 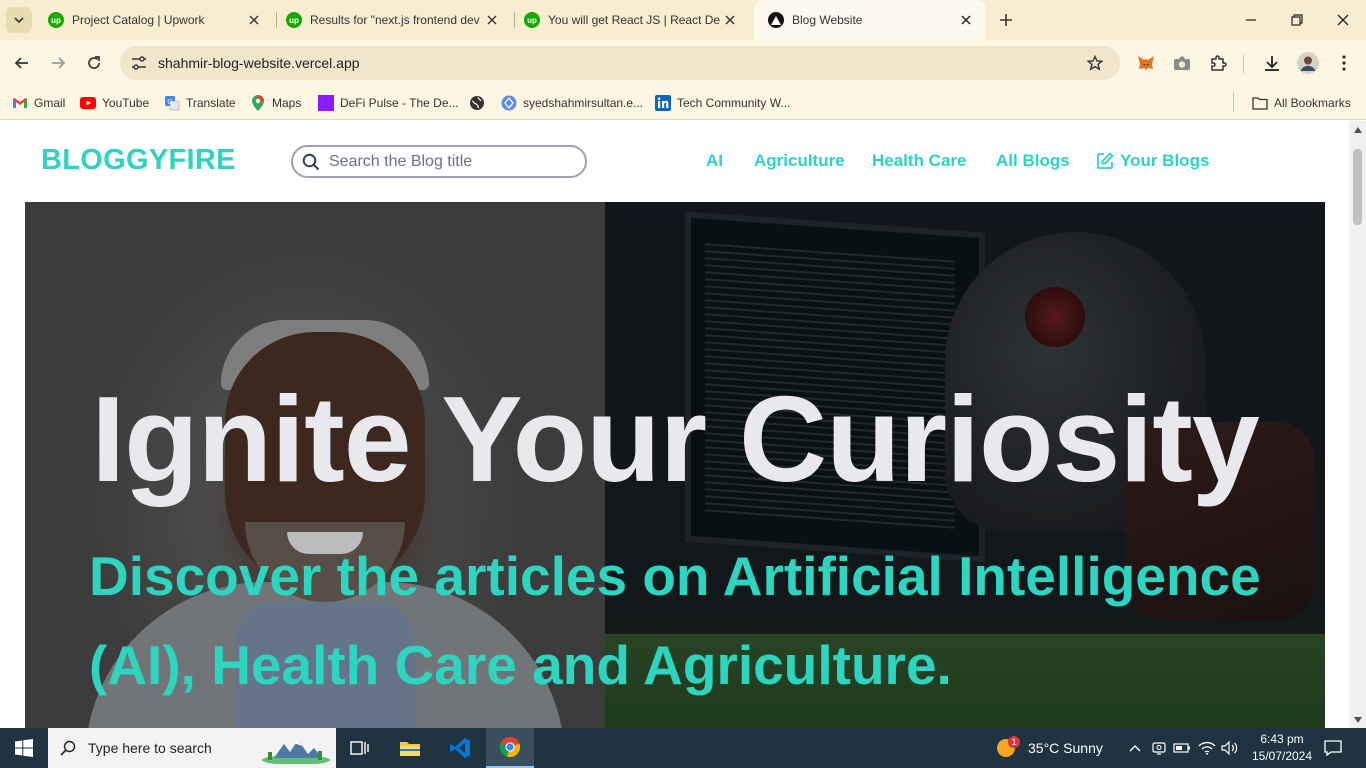 I want to click on new-tab-button, so click(x=1006, y=20).